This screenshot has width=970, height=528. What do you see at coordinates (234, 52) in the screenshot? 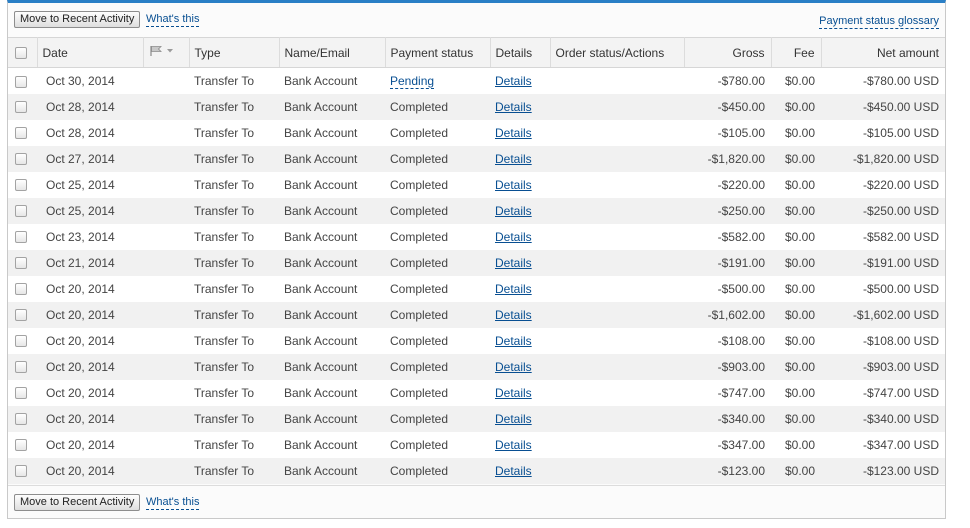
I see `column-type: Type` at bounding box center [234, 52].